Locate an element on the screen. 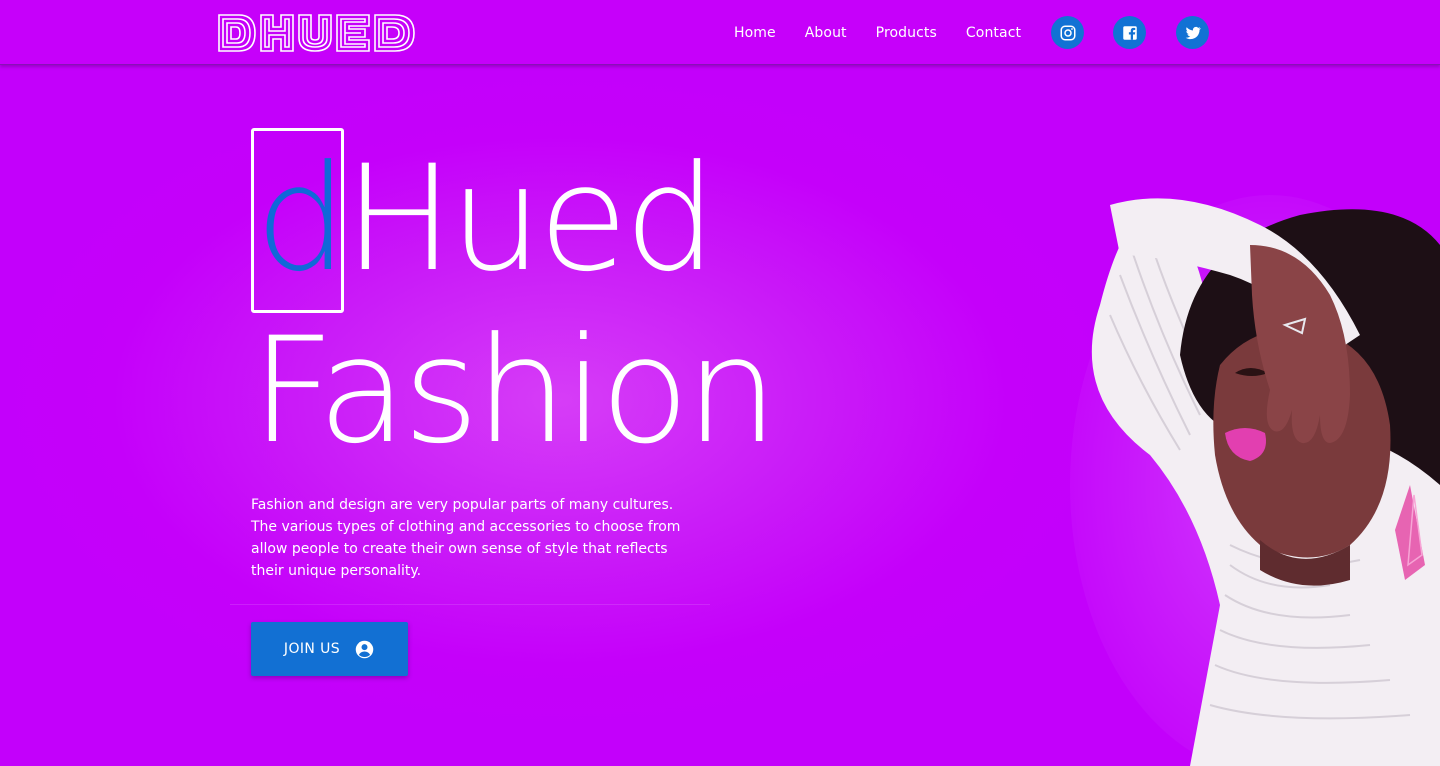  instagram-icon is located at coordinates (1067, 32).